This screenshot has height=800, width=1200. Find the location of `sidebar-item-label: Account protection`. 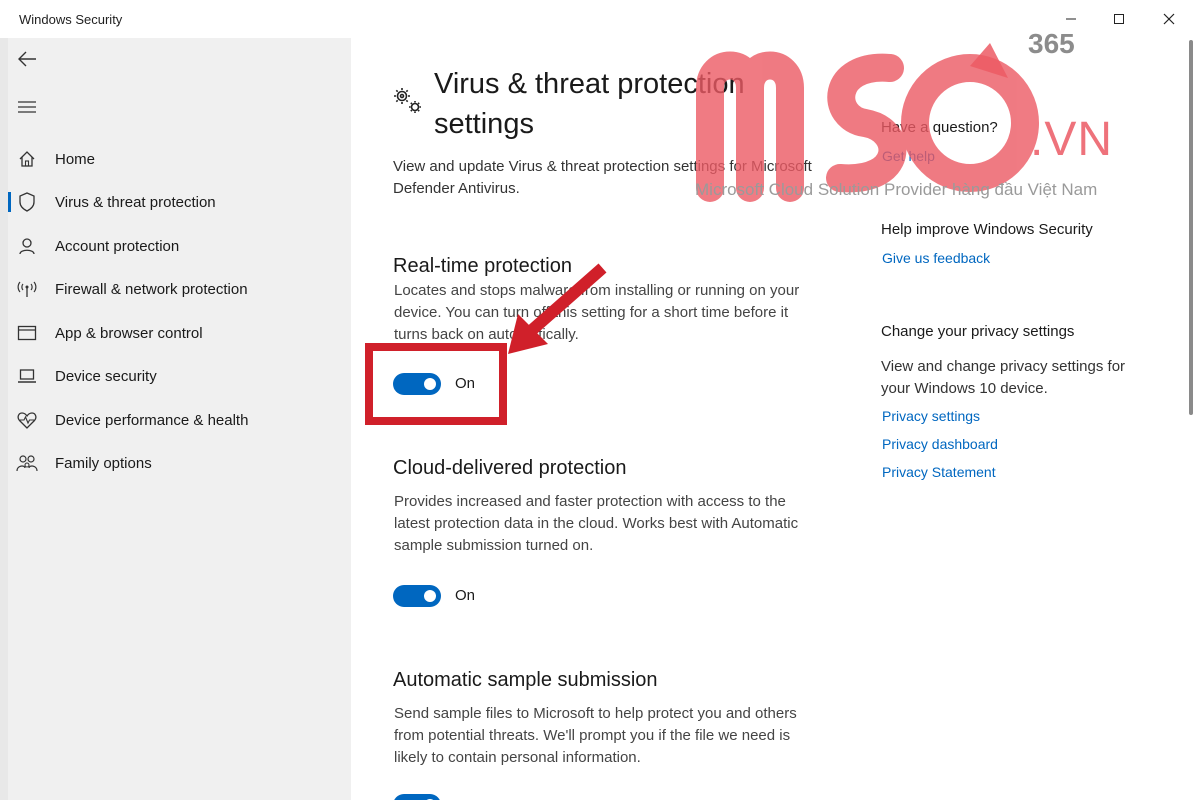

sidebar-item-label: Account protection is located at coordinates (117, 246).